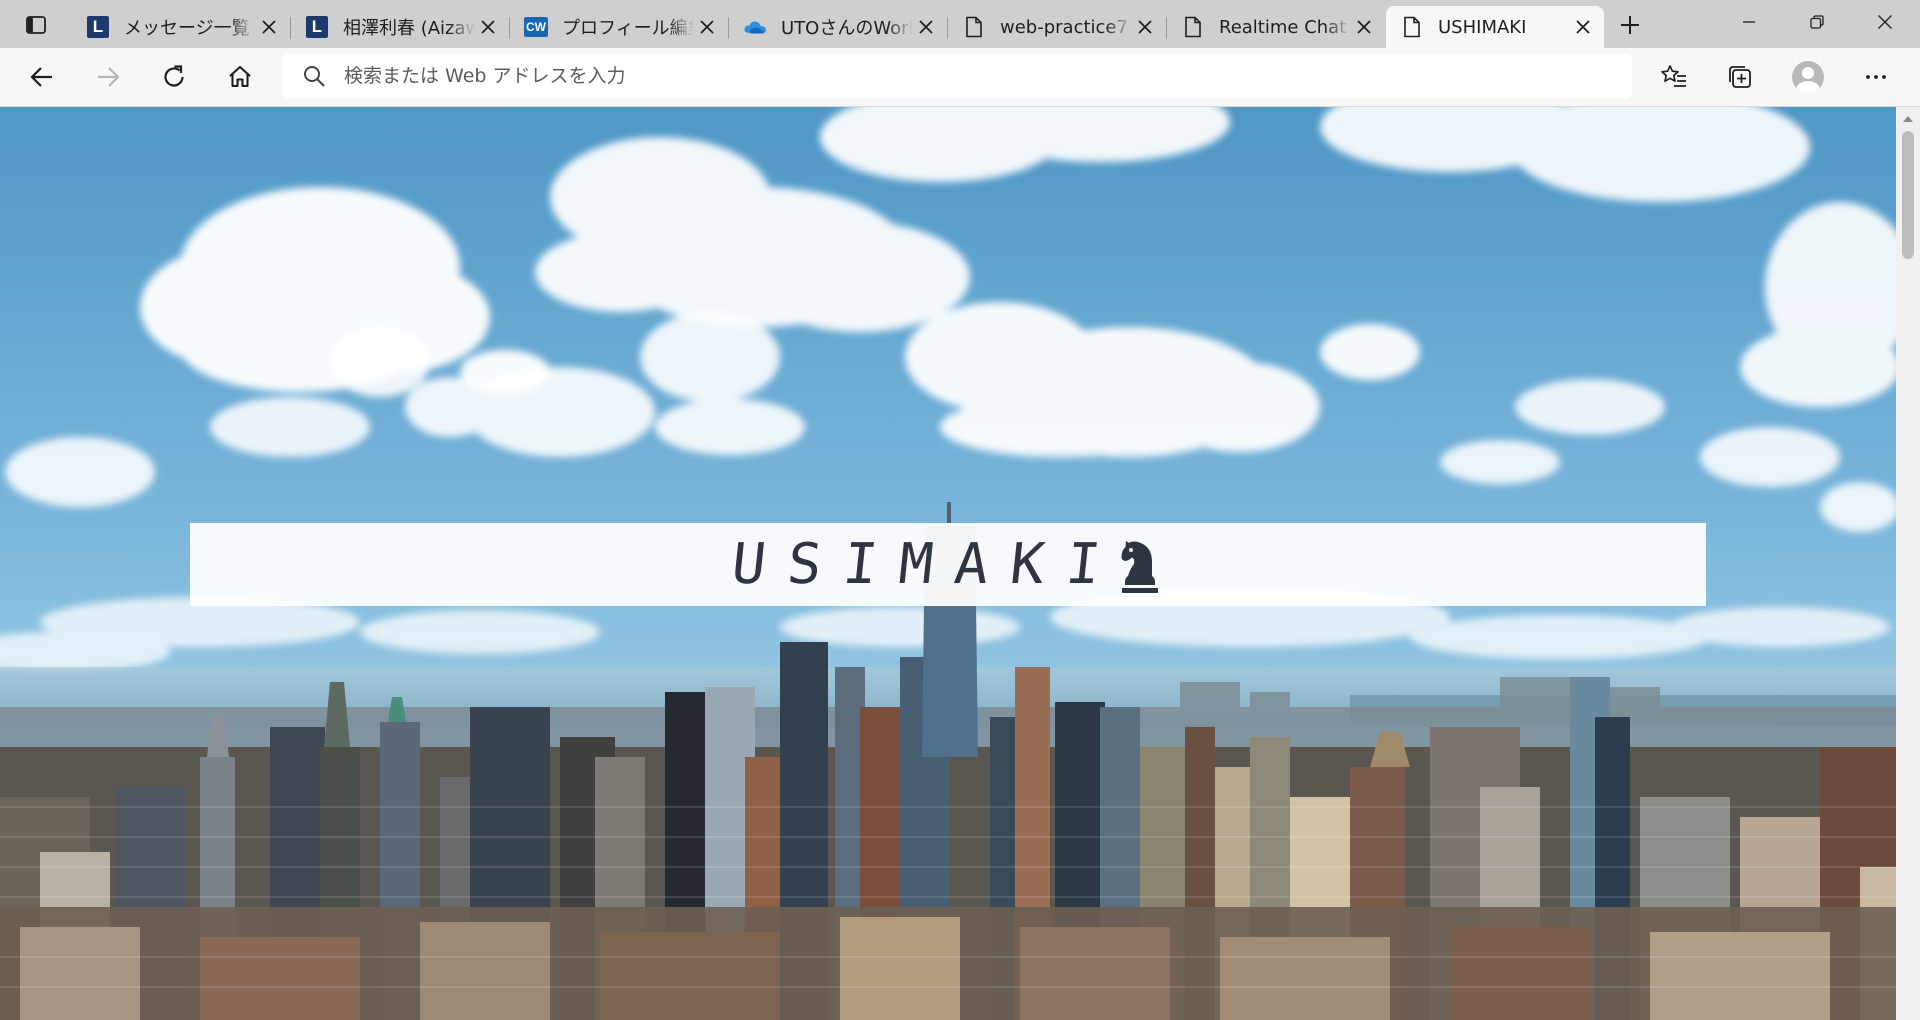 The width and height of the screenshot is (1920, 1020). I want to click on favorites-button, so click(1674, 77).